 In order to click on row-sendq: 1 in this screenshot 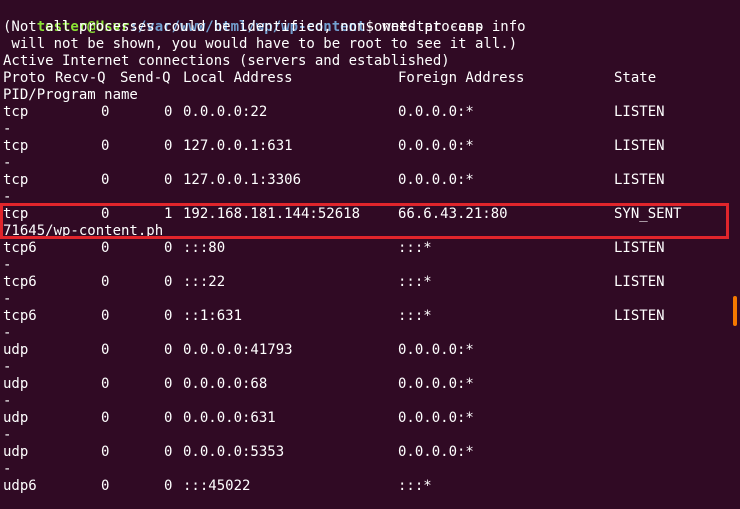, I will do `click(168, 214)`.